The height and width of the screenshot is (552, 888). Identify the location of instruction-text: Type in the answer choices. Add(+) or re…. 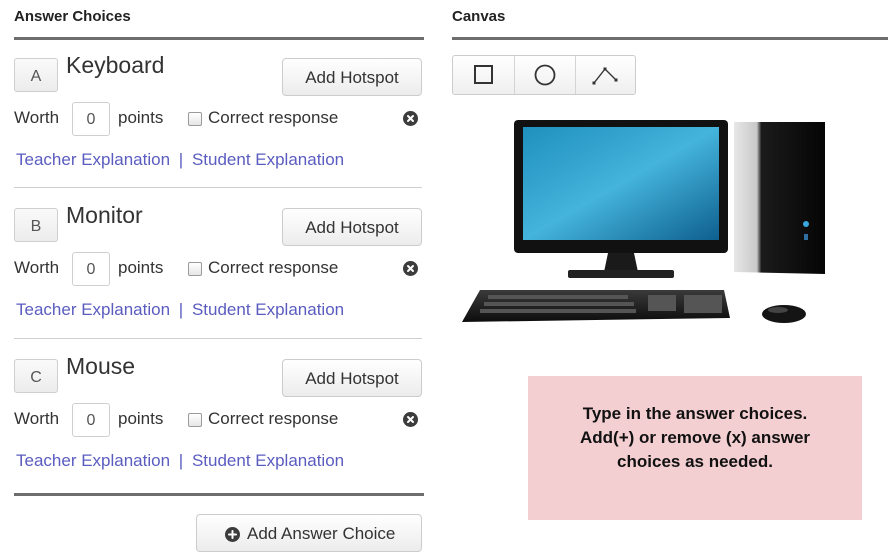
(695, 438).